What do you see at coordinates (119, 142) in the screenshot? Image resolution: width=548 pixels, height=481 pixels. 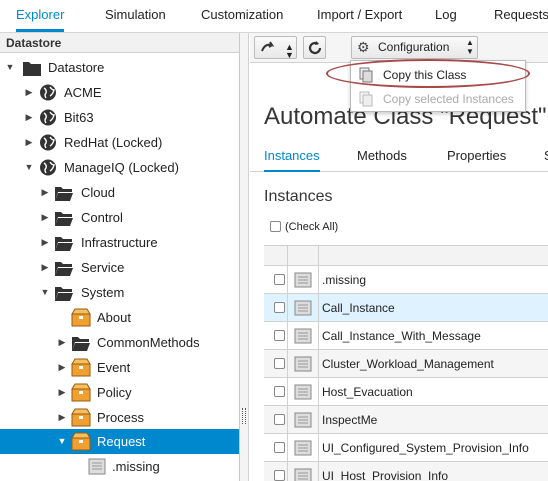 I see `tree-node-redhat: ▶ RedHat (Locked)` at bounding box center [119, 142].